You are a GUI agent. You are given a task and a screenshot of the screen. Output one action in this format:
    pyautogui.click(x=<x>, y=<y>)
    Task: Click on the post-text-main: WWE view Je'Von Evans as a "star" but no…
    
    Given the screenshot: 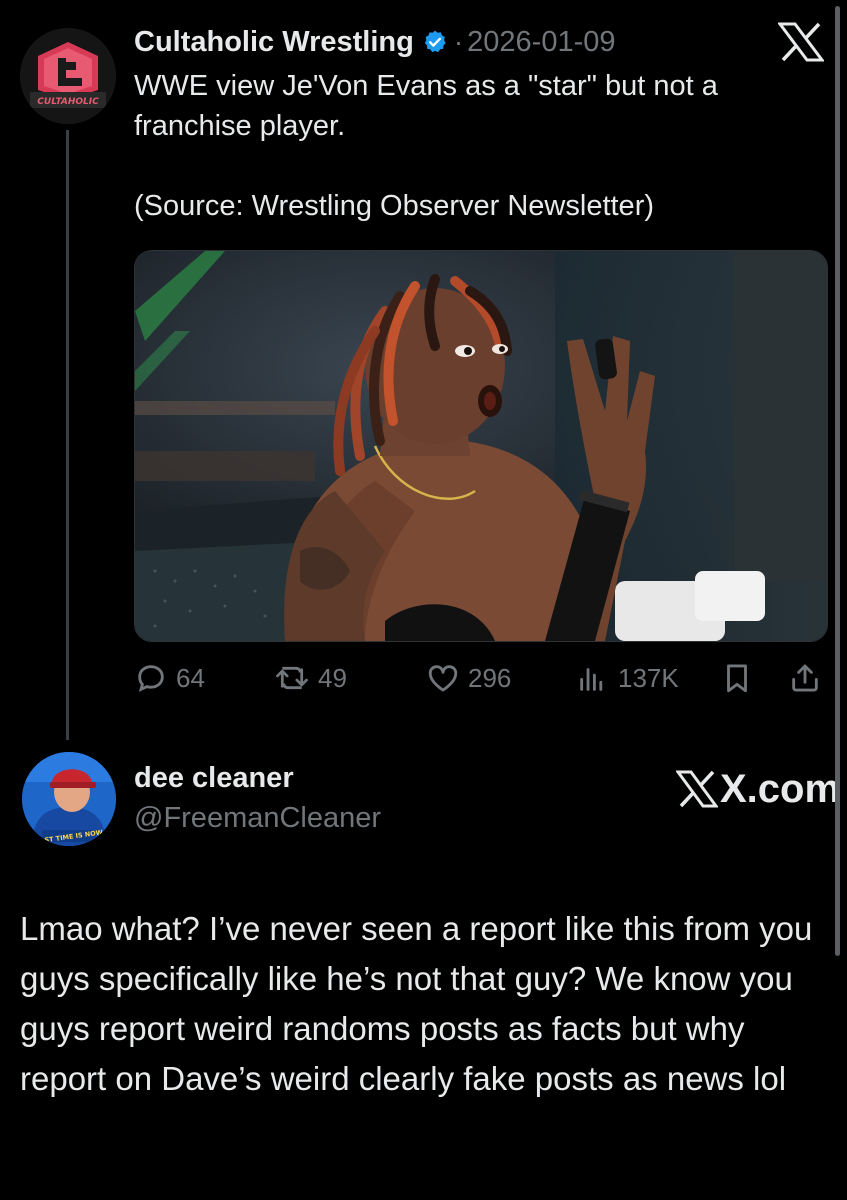 What is the action you would take?
    pyautogui.click(x=426, y=106)
    